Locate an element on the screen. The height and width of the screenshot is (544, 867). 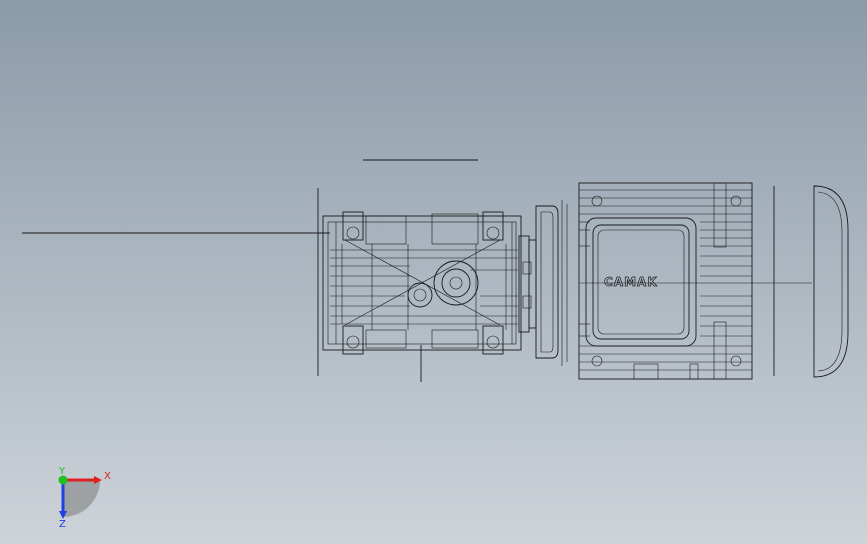
triad-plane is located at coordinates (81, 498).